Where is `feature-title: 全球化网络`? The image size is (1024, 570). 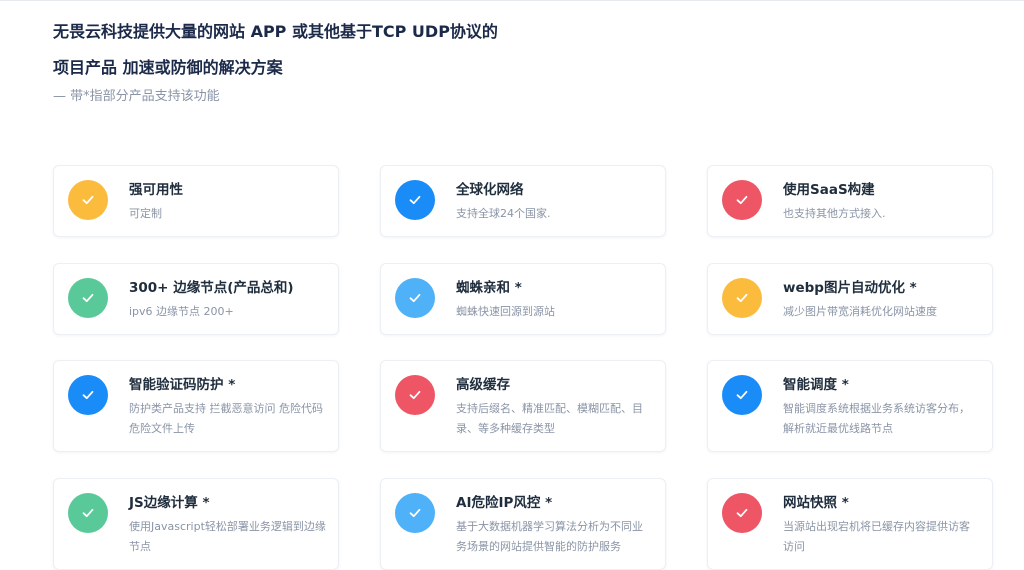
feature-title: 全球化网络 is located at coordinates (490, 190).